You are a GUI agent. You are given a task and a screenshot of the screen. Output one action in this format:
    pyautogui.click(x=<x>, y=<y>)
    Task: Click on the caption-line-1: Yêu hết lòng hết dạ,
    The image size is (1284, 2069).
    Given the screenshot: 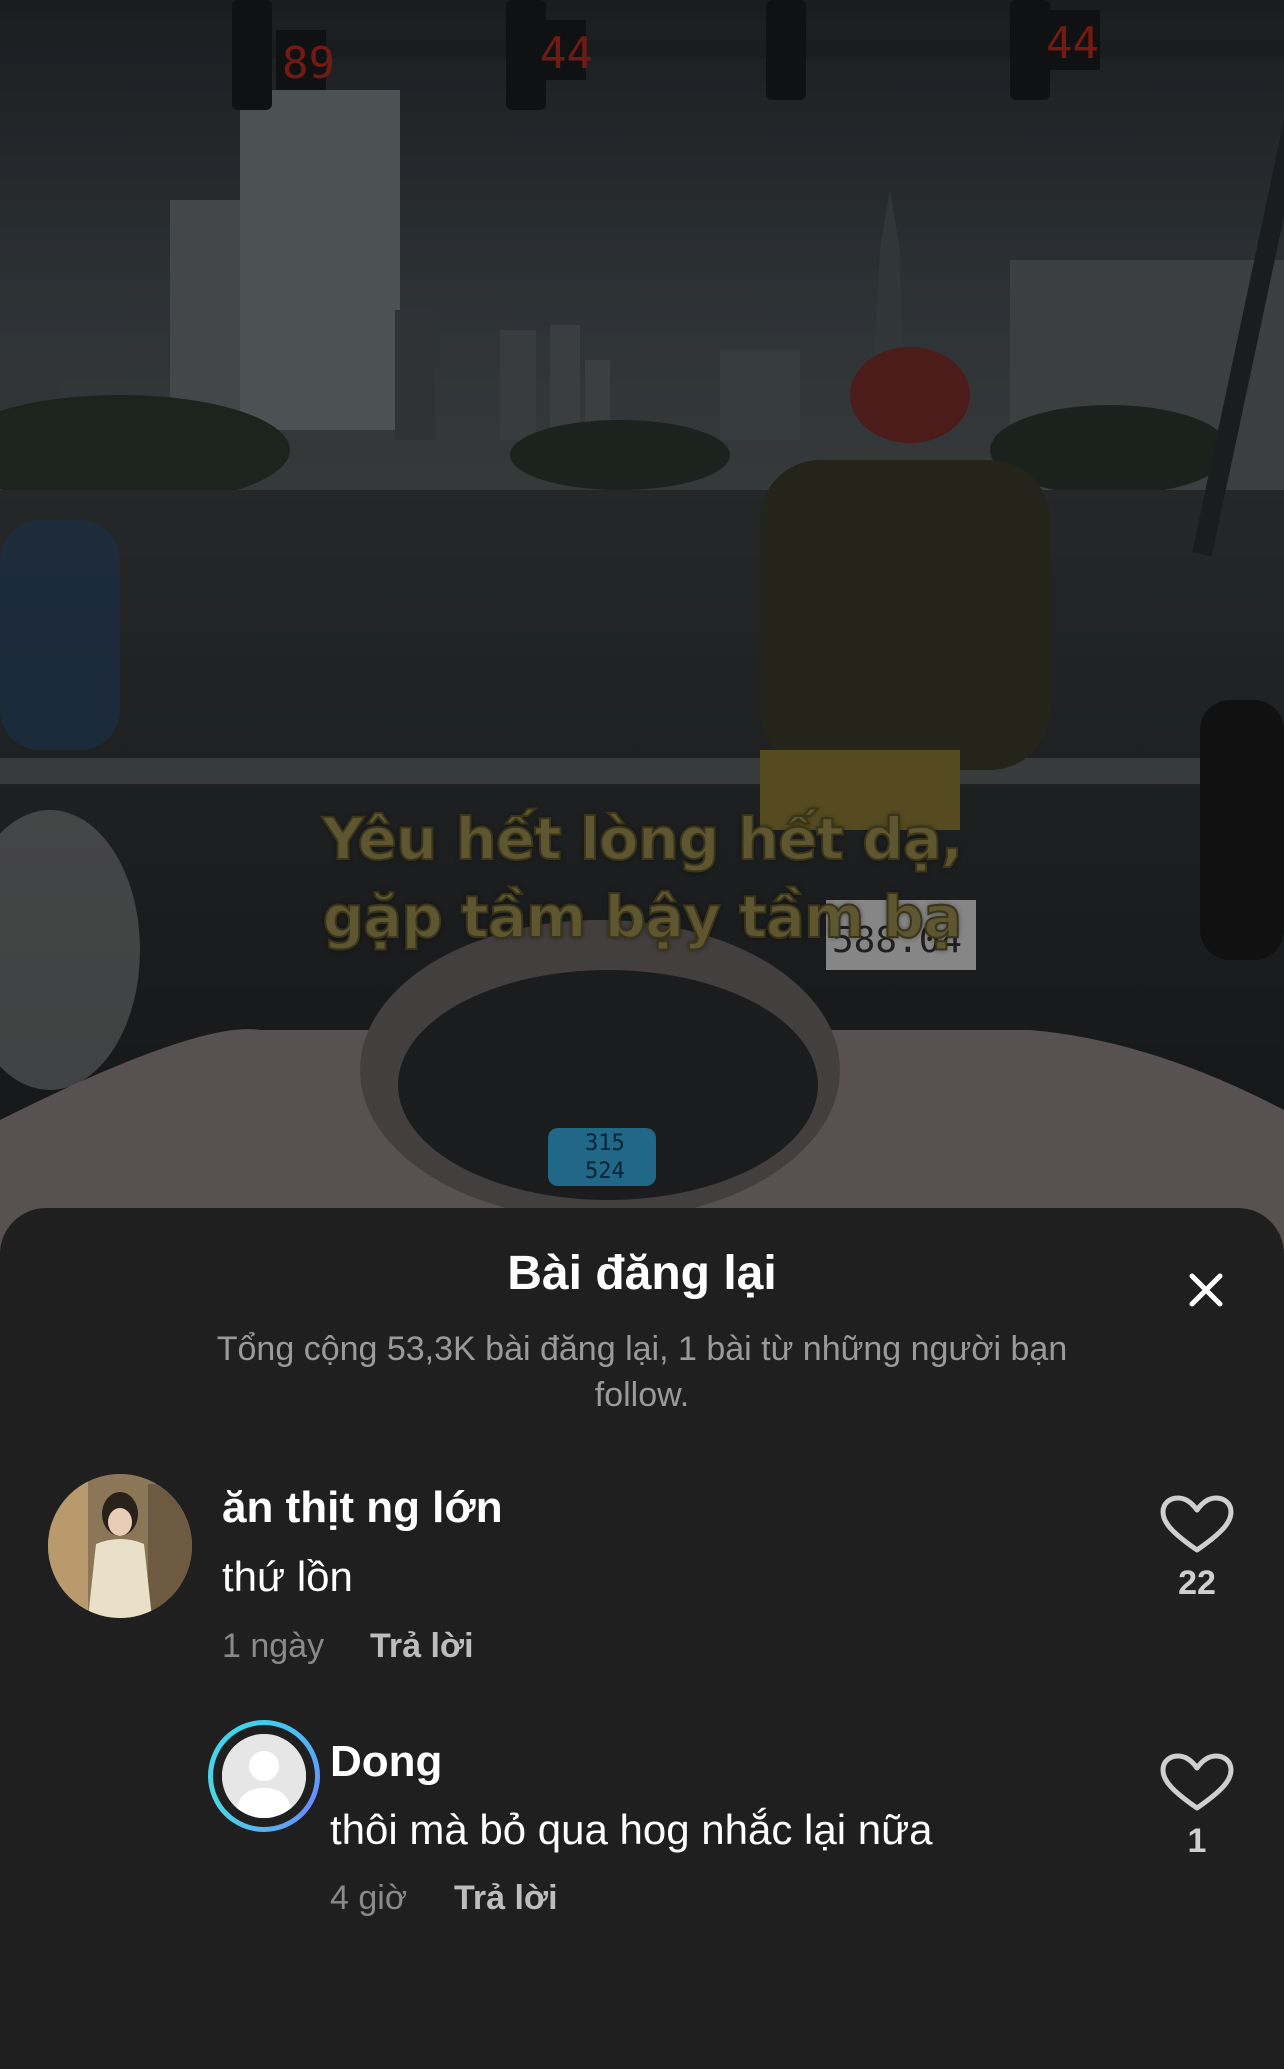 What is the action you would take?
    pyautogui.click(x=642, y=839)
    